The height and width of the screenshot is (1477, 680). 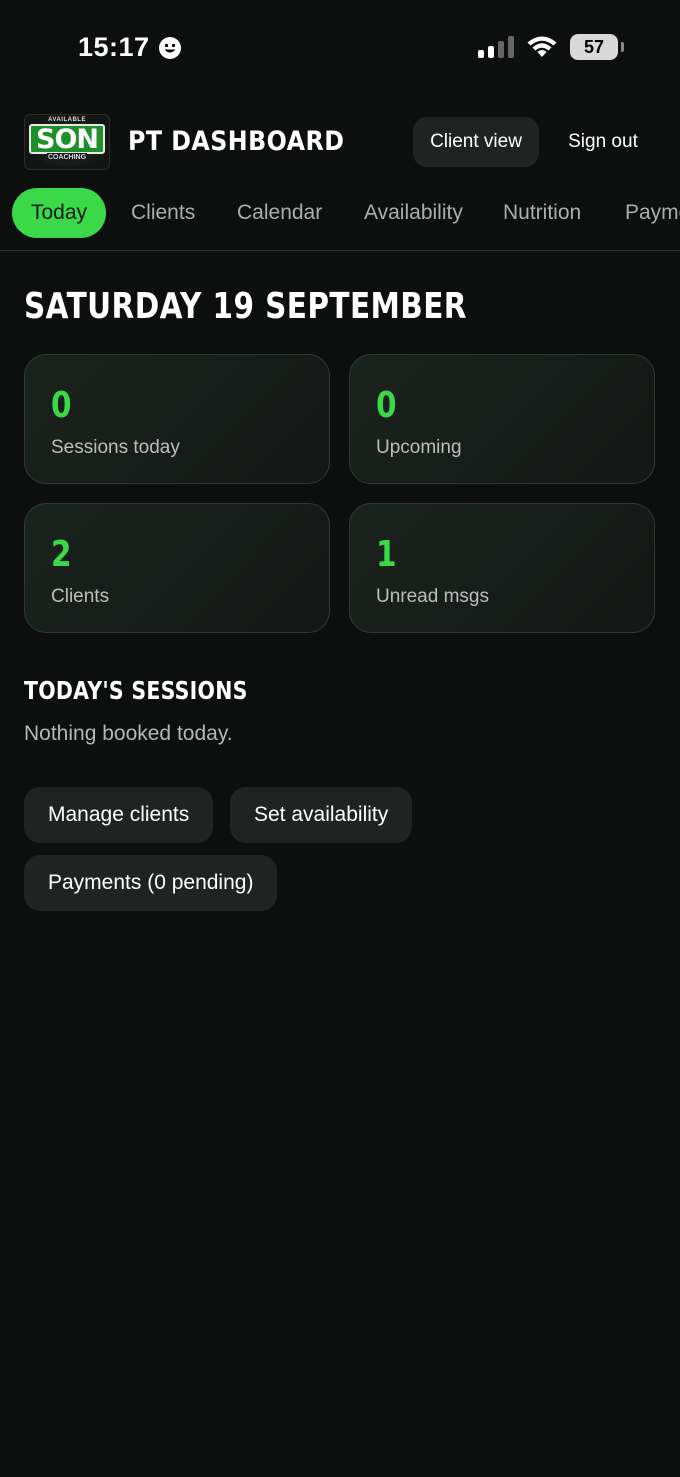 I want to click on stat-card-unread-msgs: 1 Unread msgs, so click(x=502, y=568).